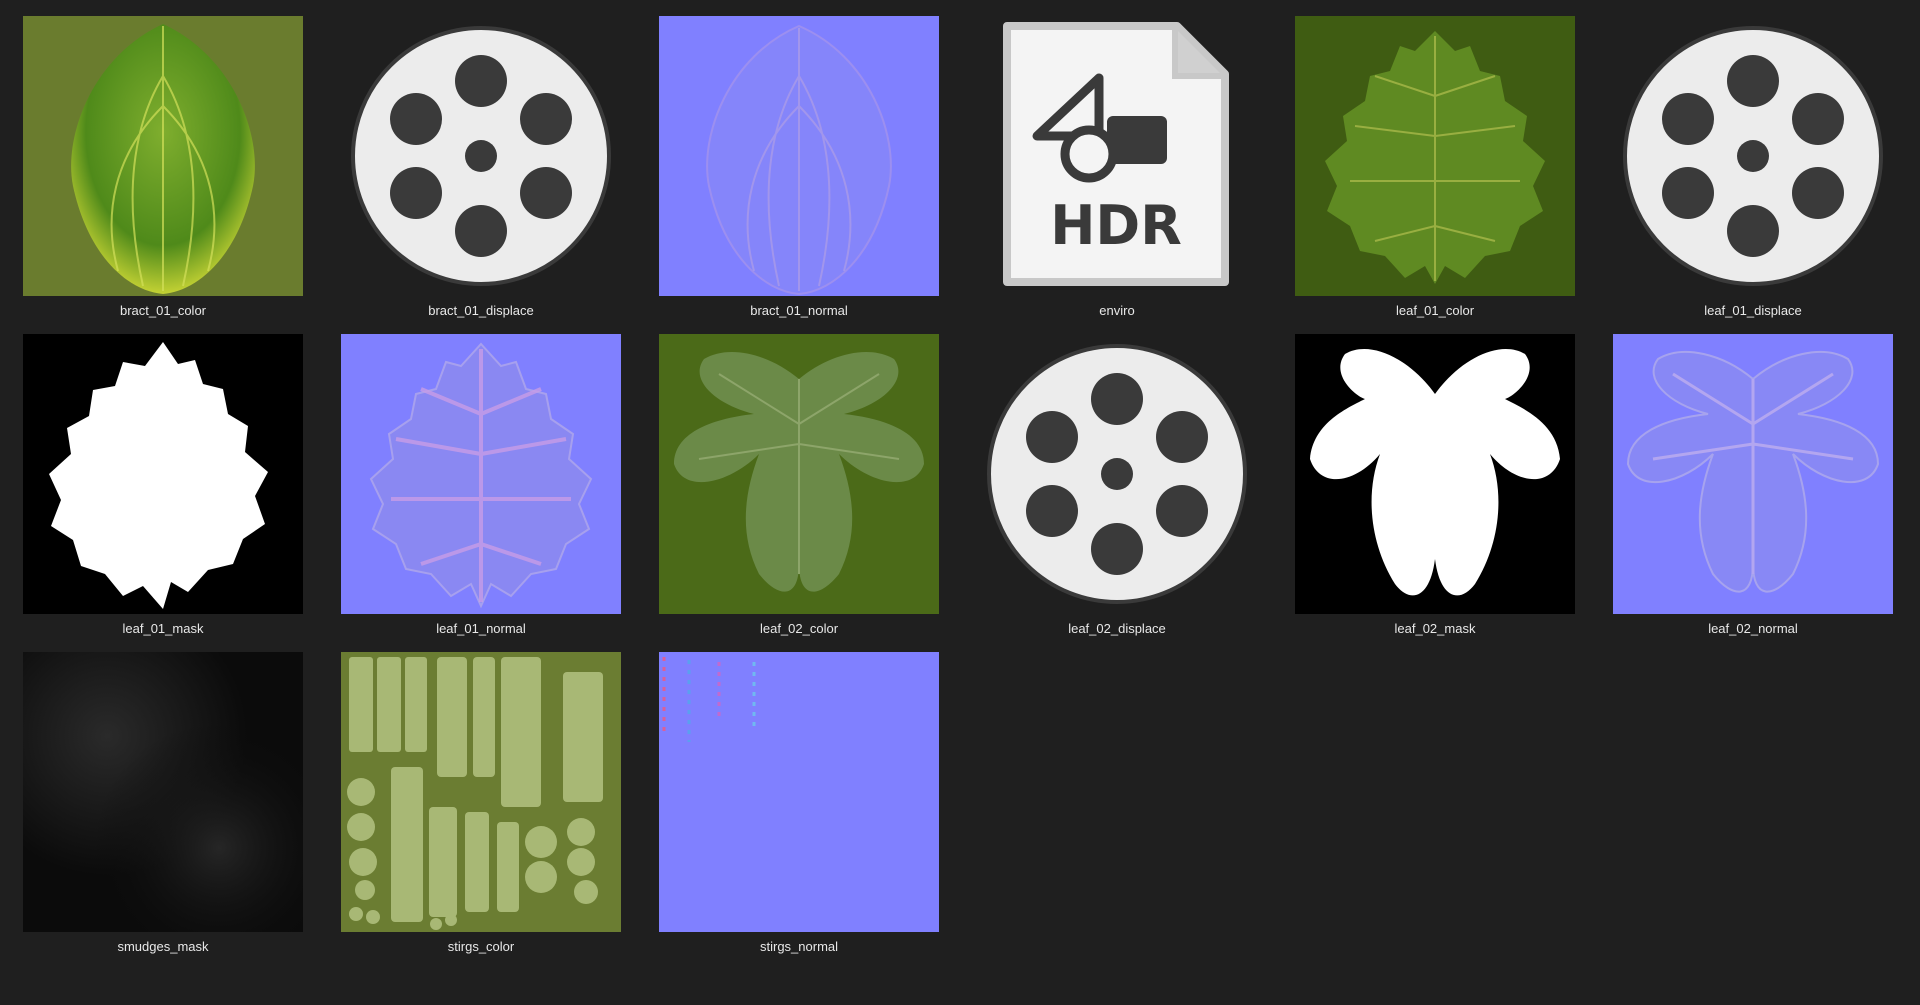 This screenshot has width=1920, height=1005. I want to click on file-name: bract_01_normal, so click(799, 310).